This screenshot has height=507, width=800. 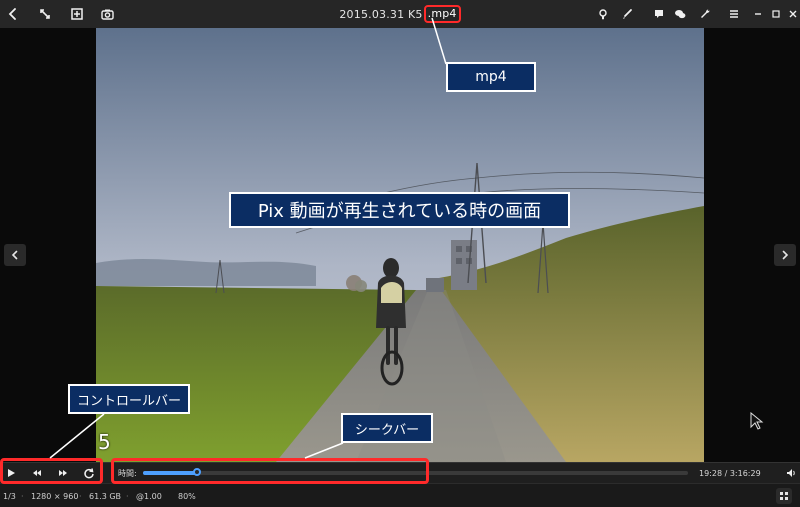 I want to click on grid-icon, so click(x=784, y=496).